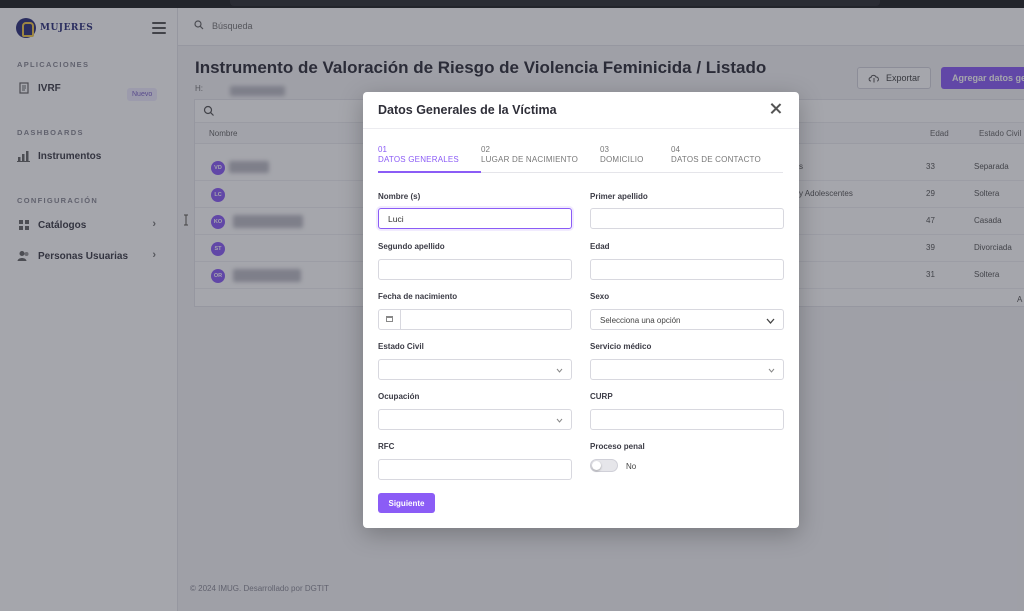 The height and width of the screenshot is (611, 1024). What do you see at coordinates (401, 346) in the screenshot?
I see `civil-status-label: Estado Civil` at bounding box center [401, 346].